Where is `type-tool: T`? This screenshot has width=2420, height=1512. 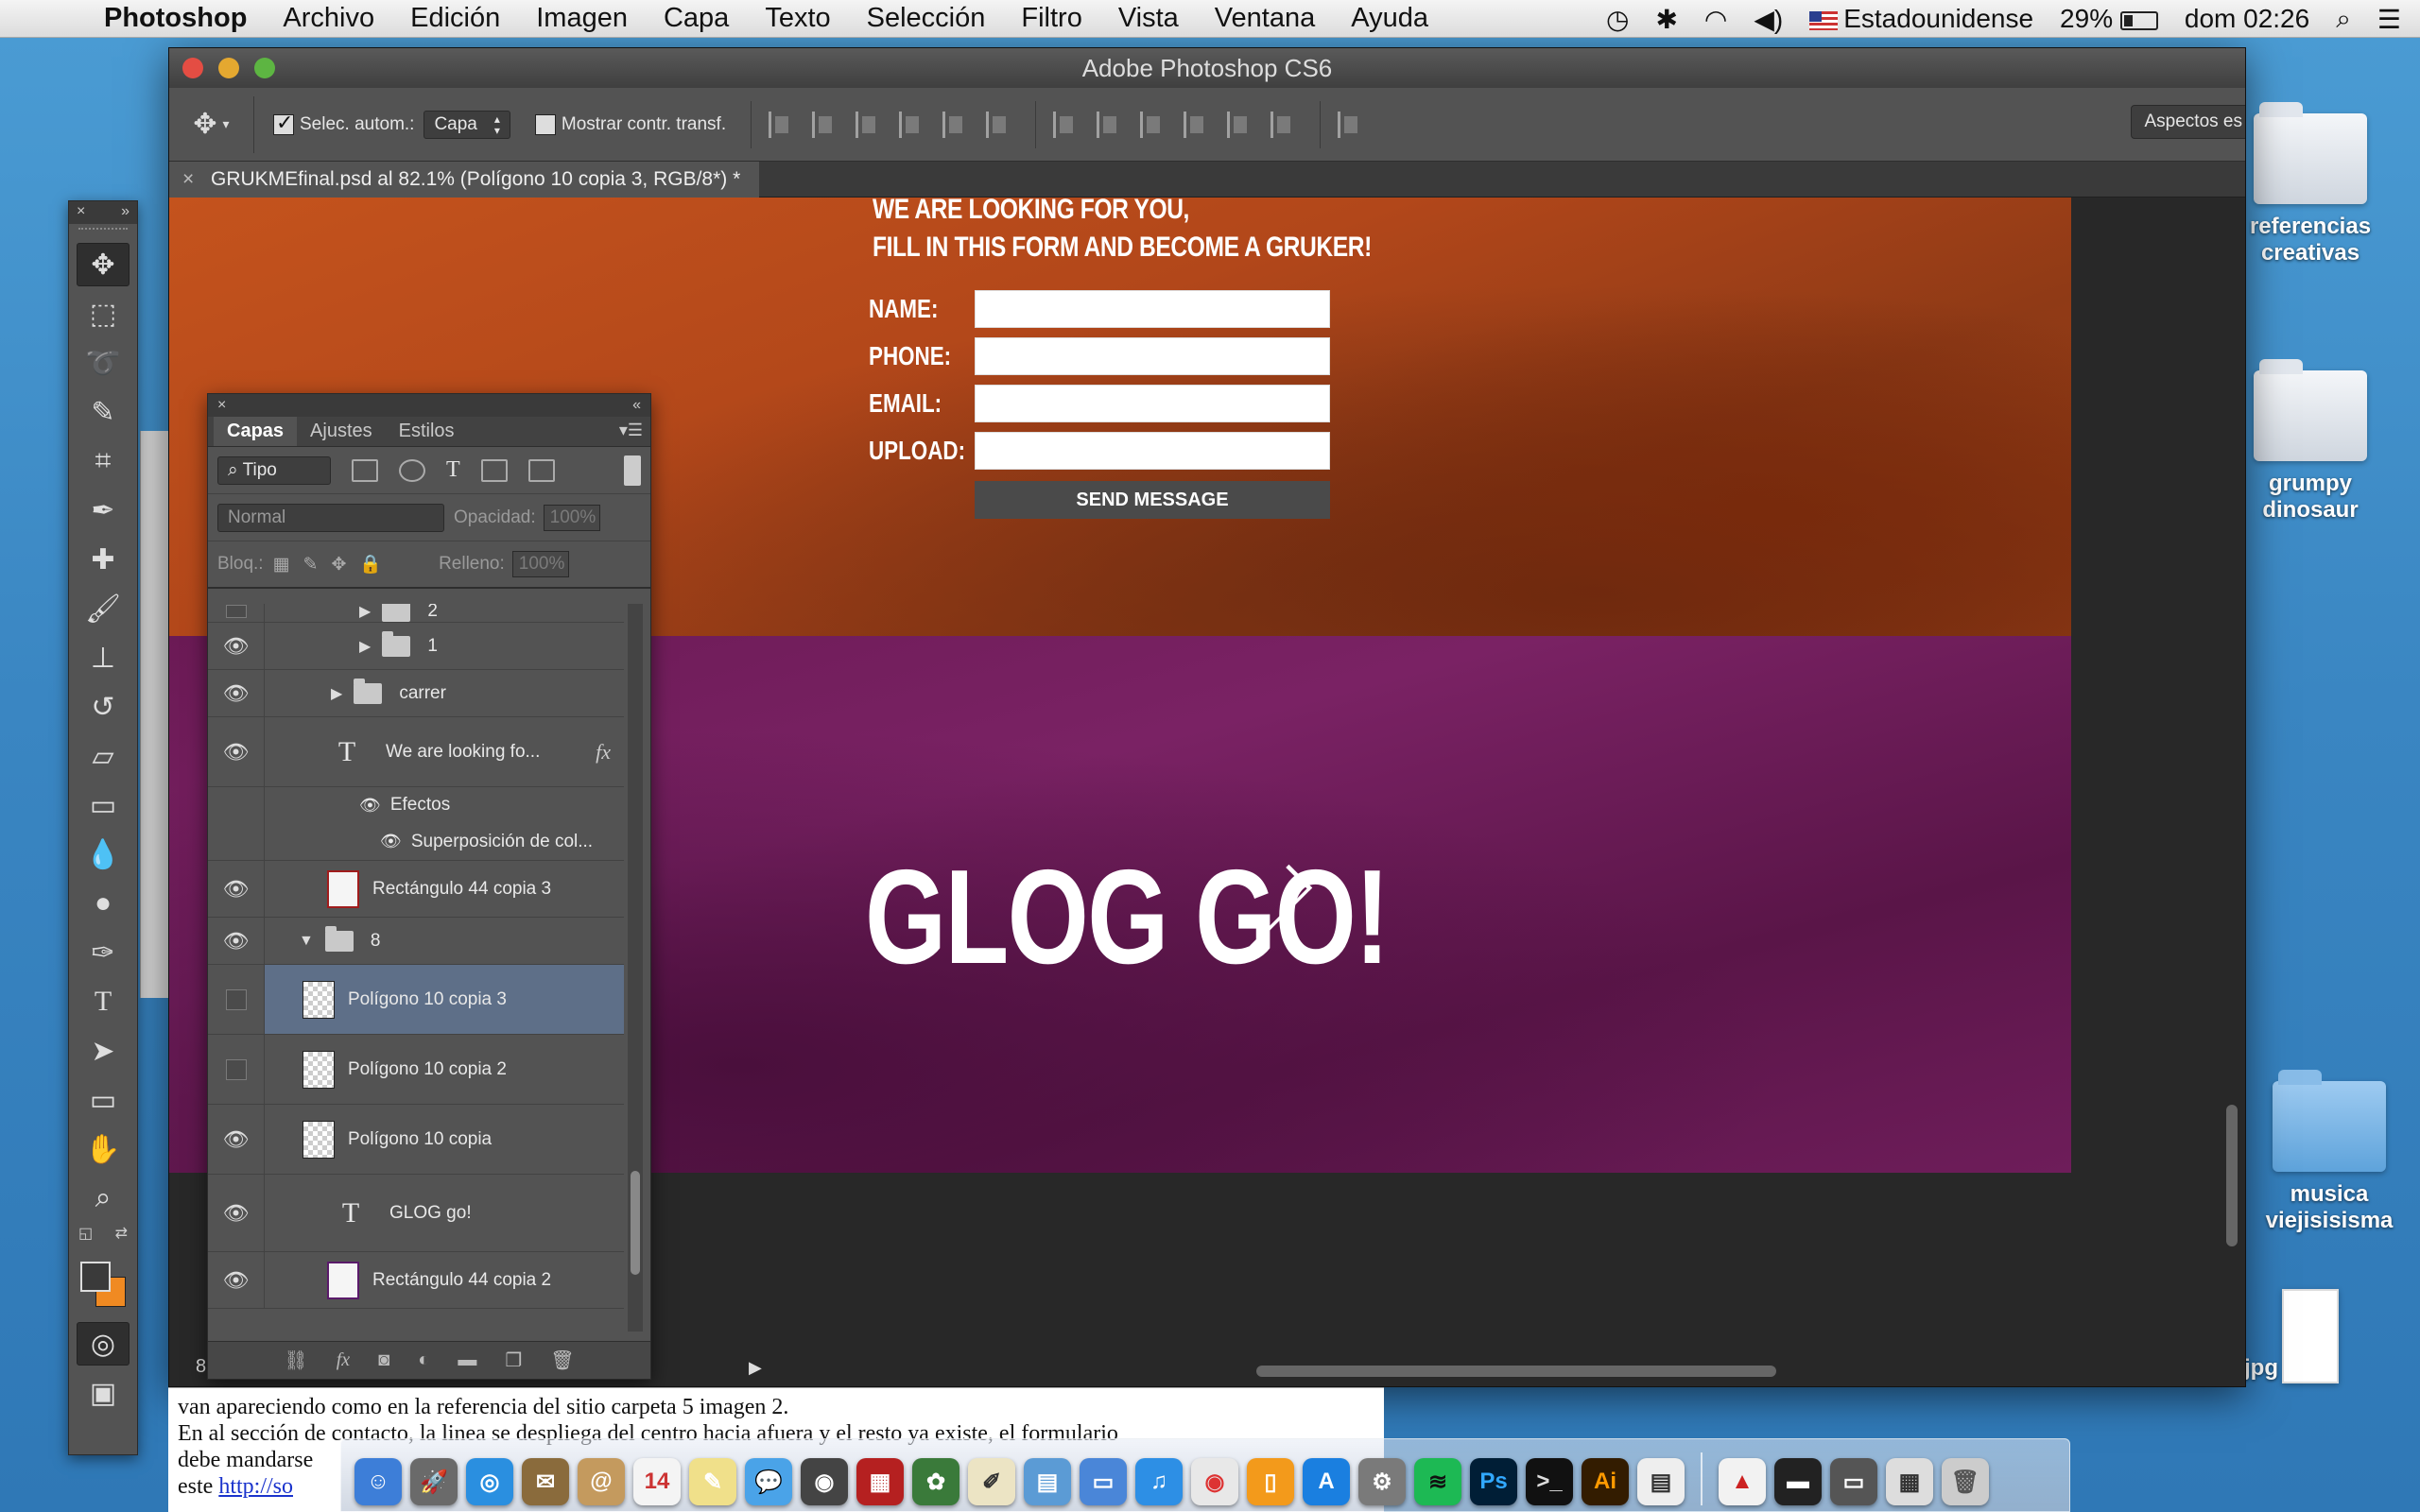 type-tool: T is located at coordinates (103, 1001).